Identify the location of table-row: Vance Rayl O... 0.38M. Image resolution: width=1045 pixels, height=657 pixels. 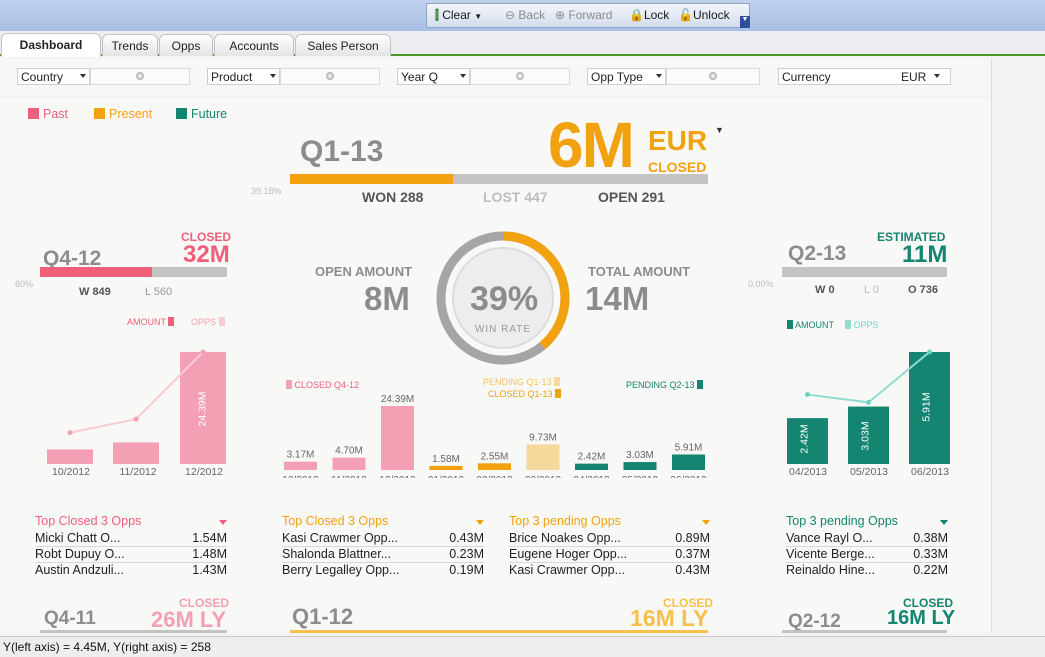
(867, 539).